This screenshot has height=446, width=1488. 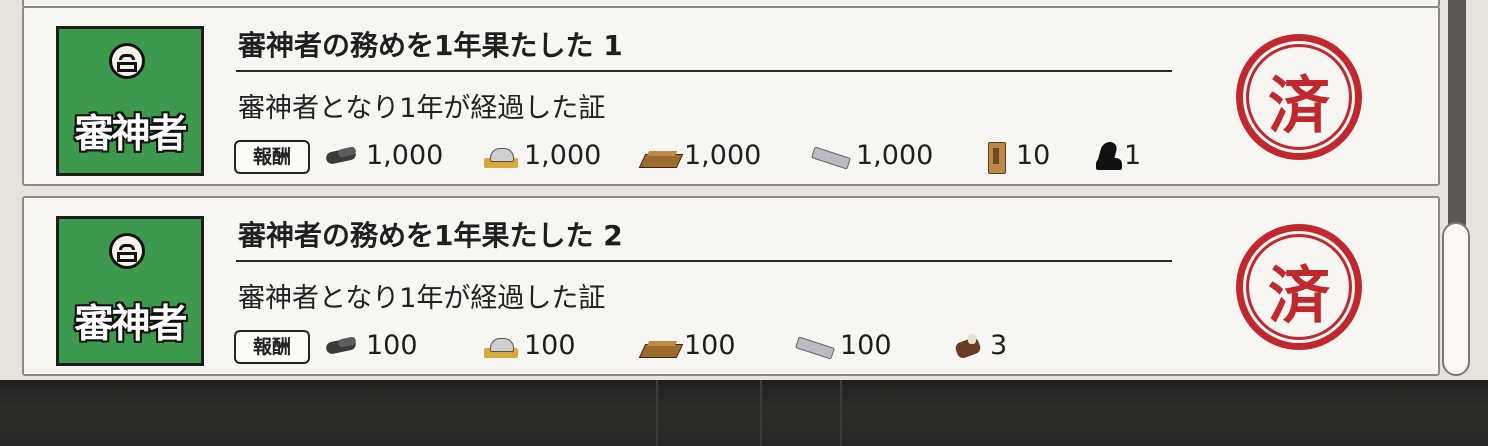 What do you see at coordinates (744, 413) in the screenshot?
I see `bottom-frame` at bounding box center [744, 413].